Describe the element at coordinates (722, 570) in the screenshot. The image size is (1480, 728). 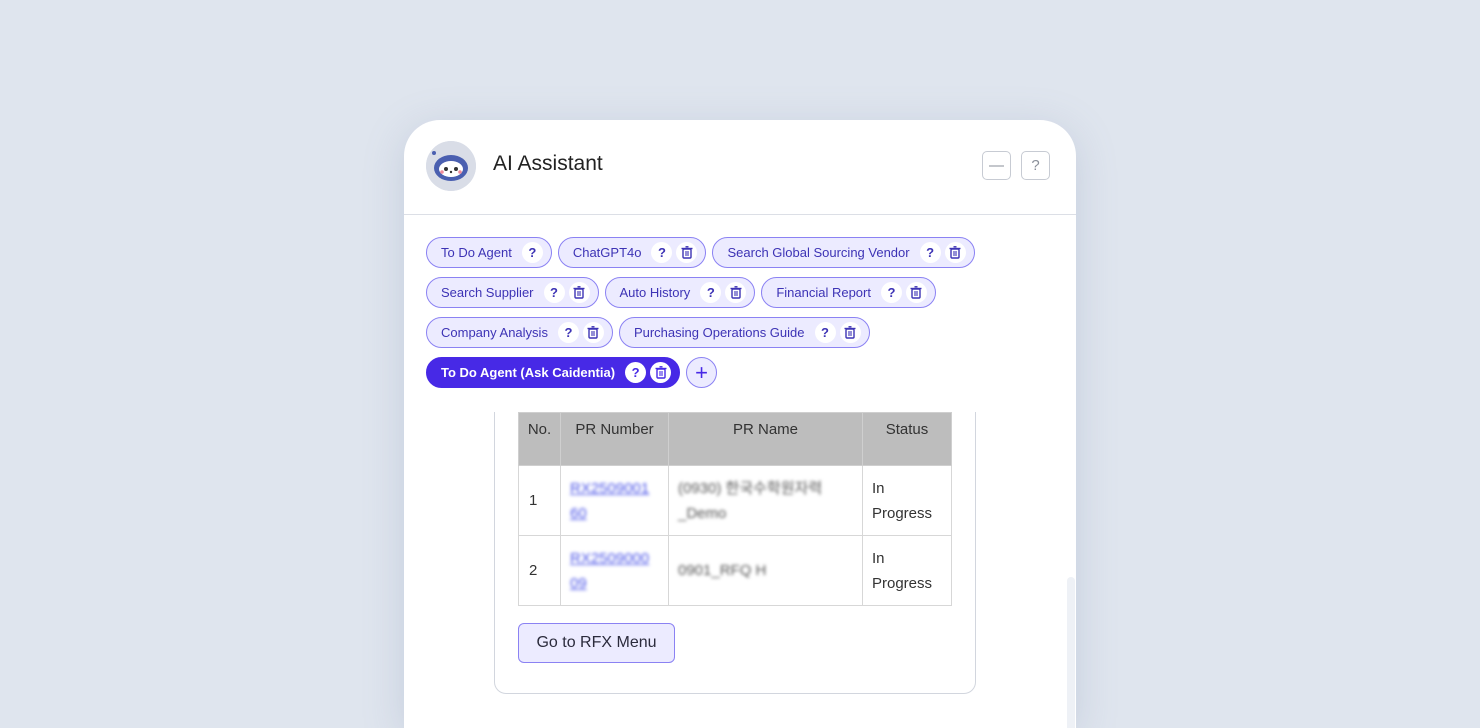
I see `pr-name-text: 0901_RFQ H` at that location.